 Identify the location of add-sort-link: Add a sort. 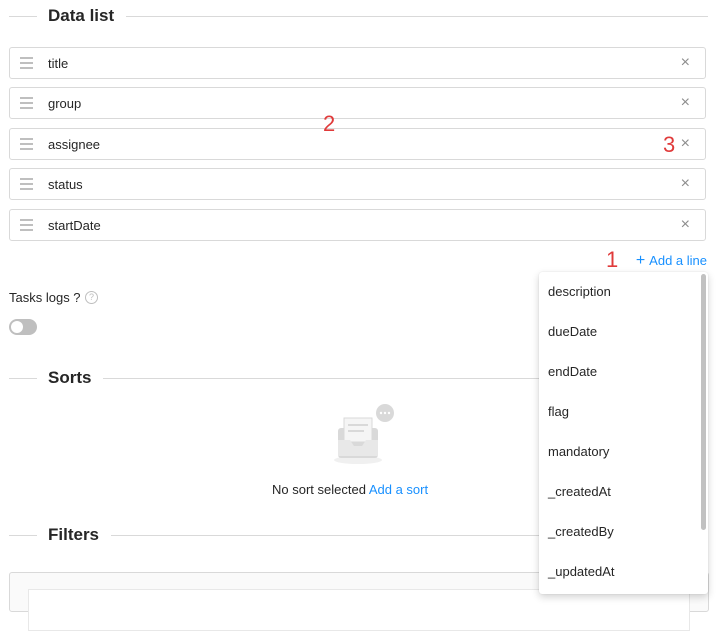
(398, 489).